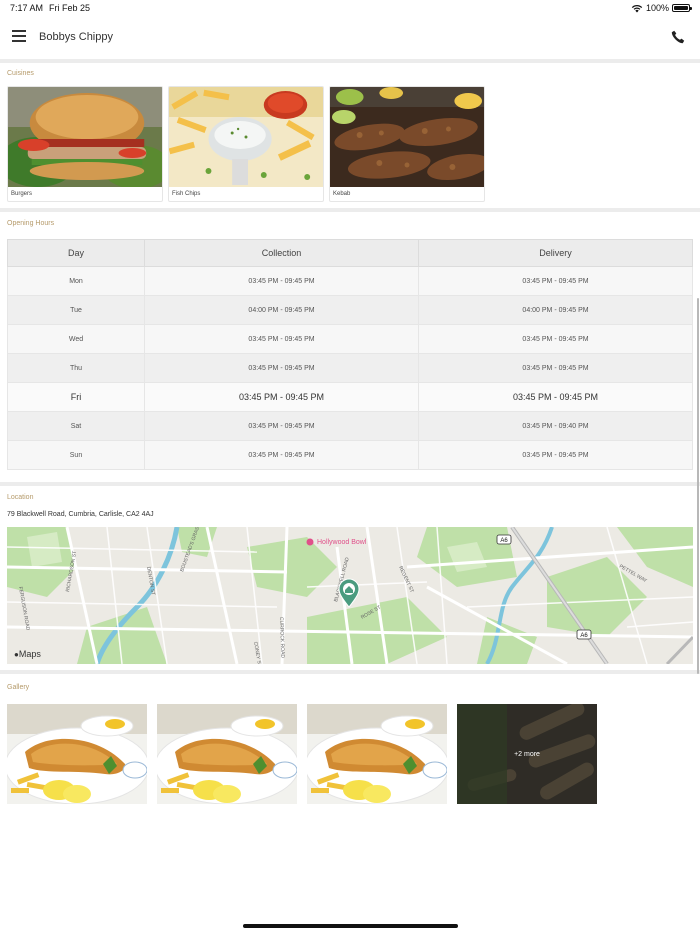 This screenshot has height=934, width=700. I want to click on battery-percent: 100%, so click(657, 8).